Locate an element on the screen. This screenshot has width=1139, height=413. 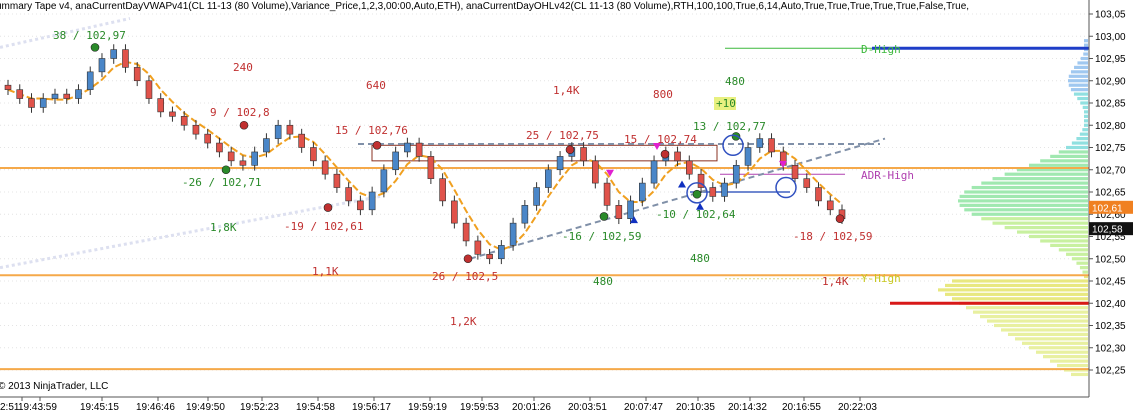
level-label: D-High is located at coordinates (881, 49).